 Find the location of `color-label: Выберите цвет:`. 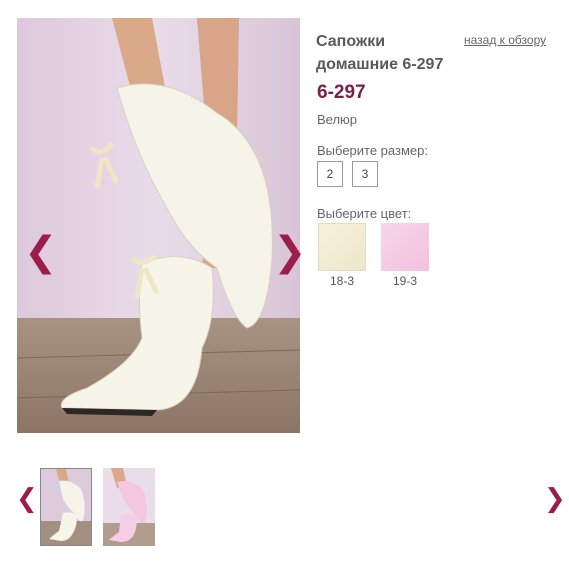

color-label: Выберите цвет: is located at coordinates (364, 213).